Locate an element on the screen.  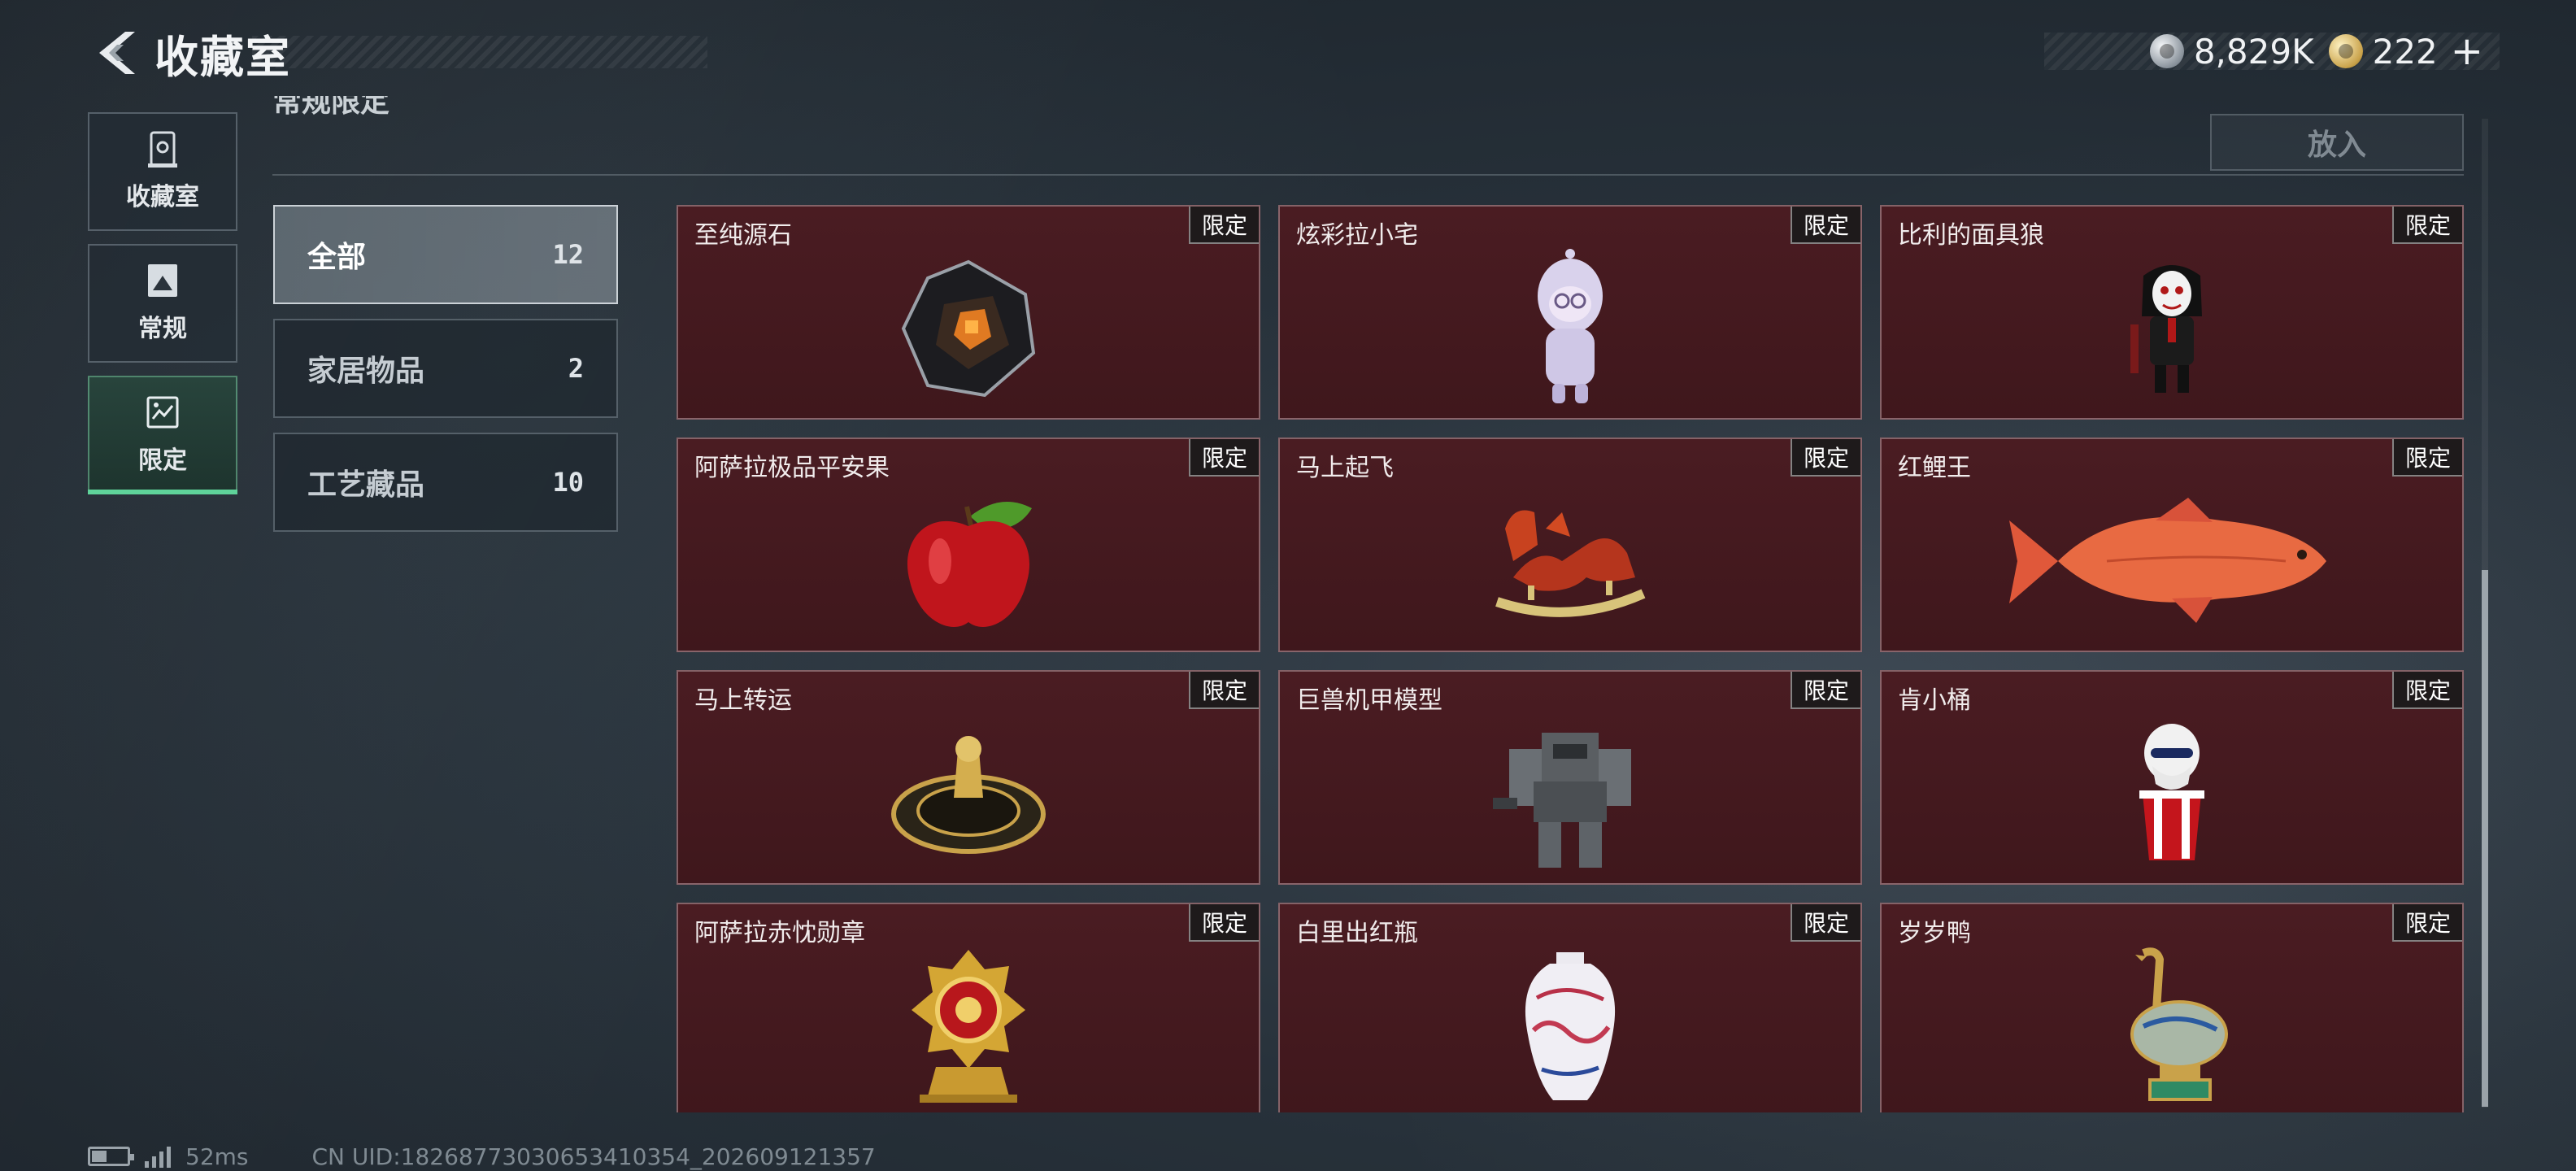
currency-bar: 8,829K 222 + is located at coordinates (2272, 51).